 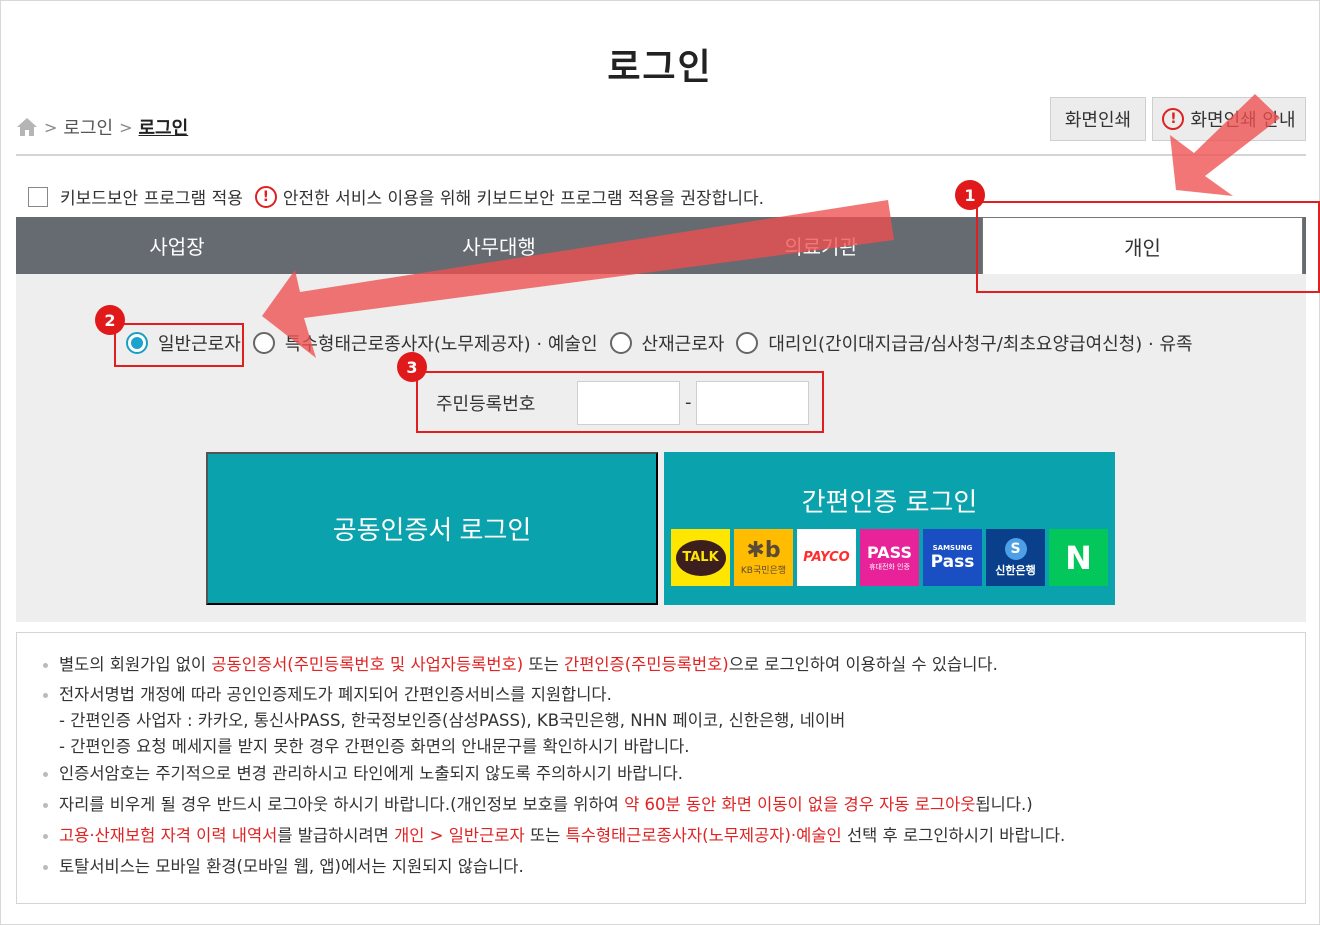 I want to click on shinhan-logo: S 신한은행, so click(x=1015, y=557).